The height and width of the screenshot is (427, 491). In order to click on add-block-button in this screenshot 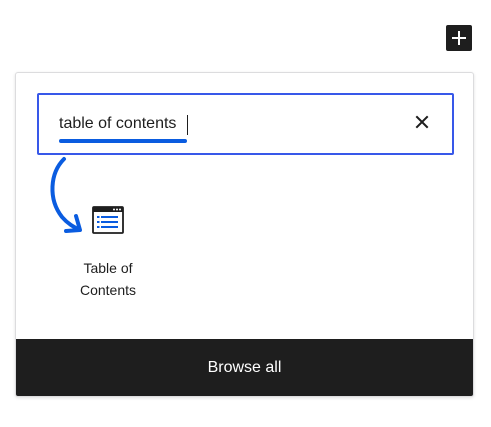, I will do `click(459, 38)`.